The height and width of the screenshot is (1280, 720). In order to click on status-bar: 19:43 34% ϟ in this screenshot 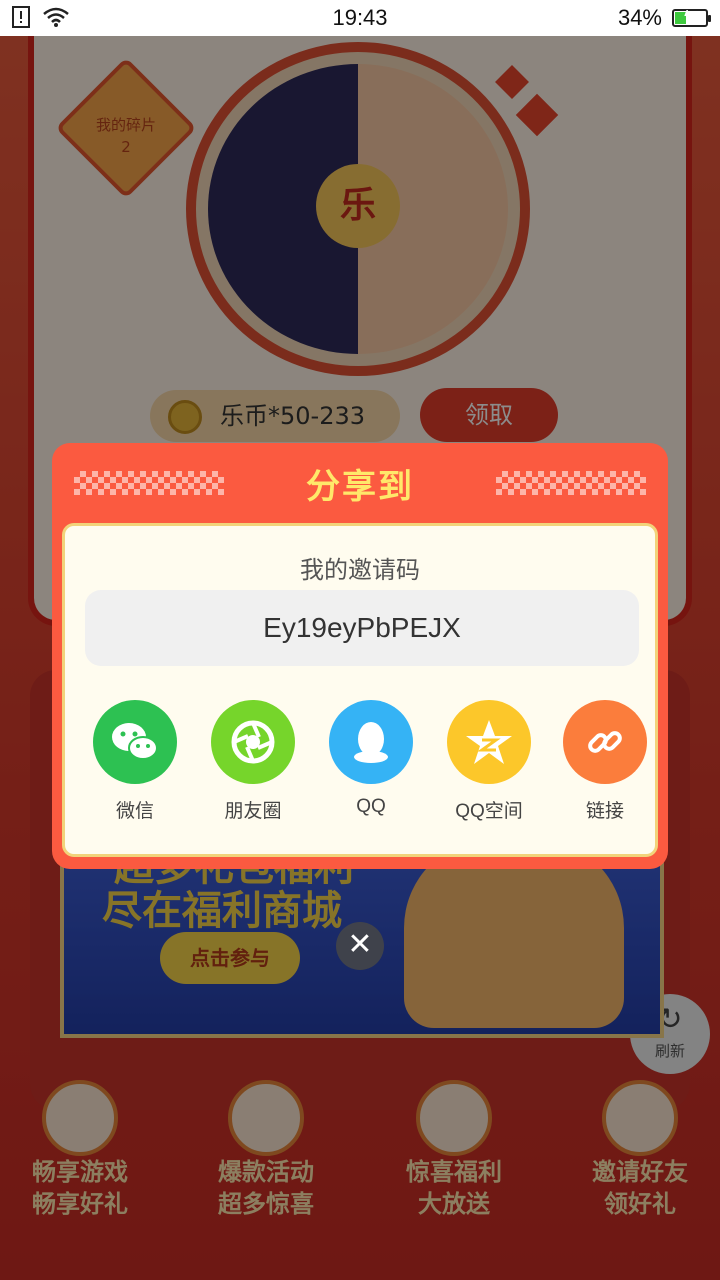, I will do `click(360, 18)`.